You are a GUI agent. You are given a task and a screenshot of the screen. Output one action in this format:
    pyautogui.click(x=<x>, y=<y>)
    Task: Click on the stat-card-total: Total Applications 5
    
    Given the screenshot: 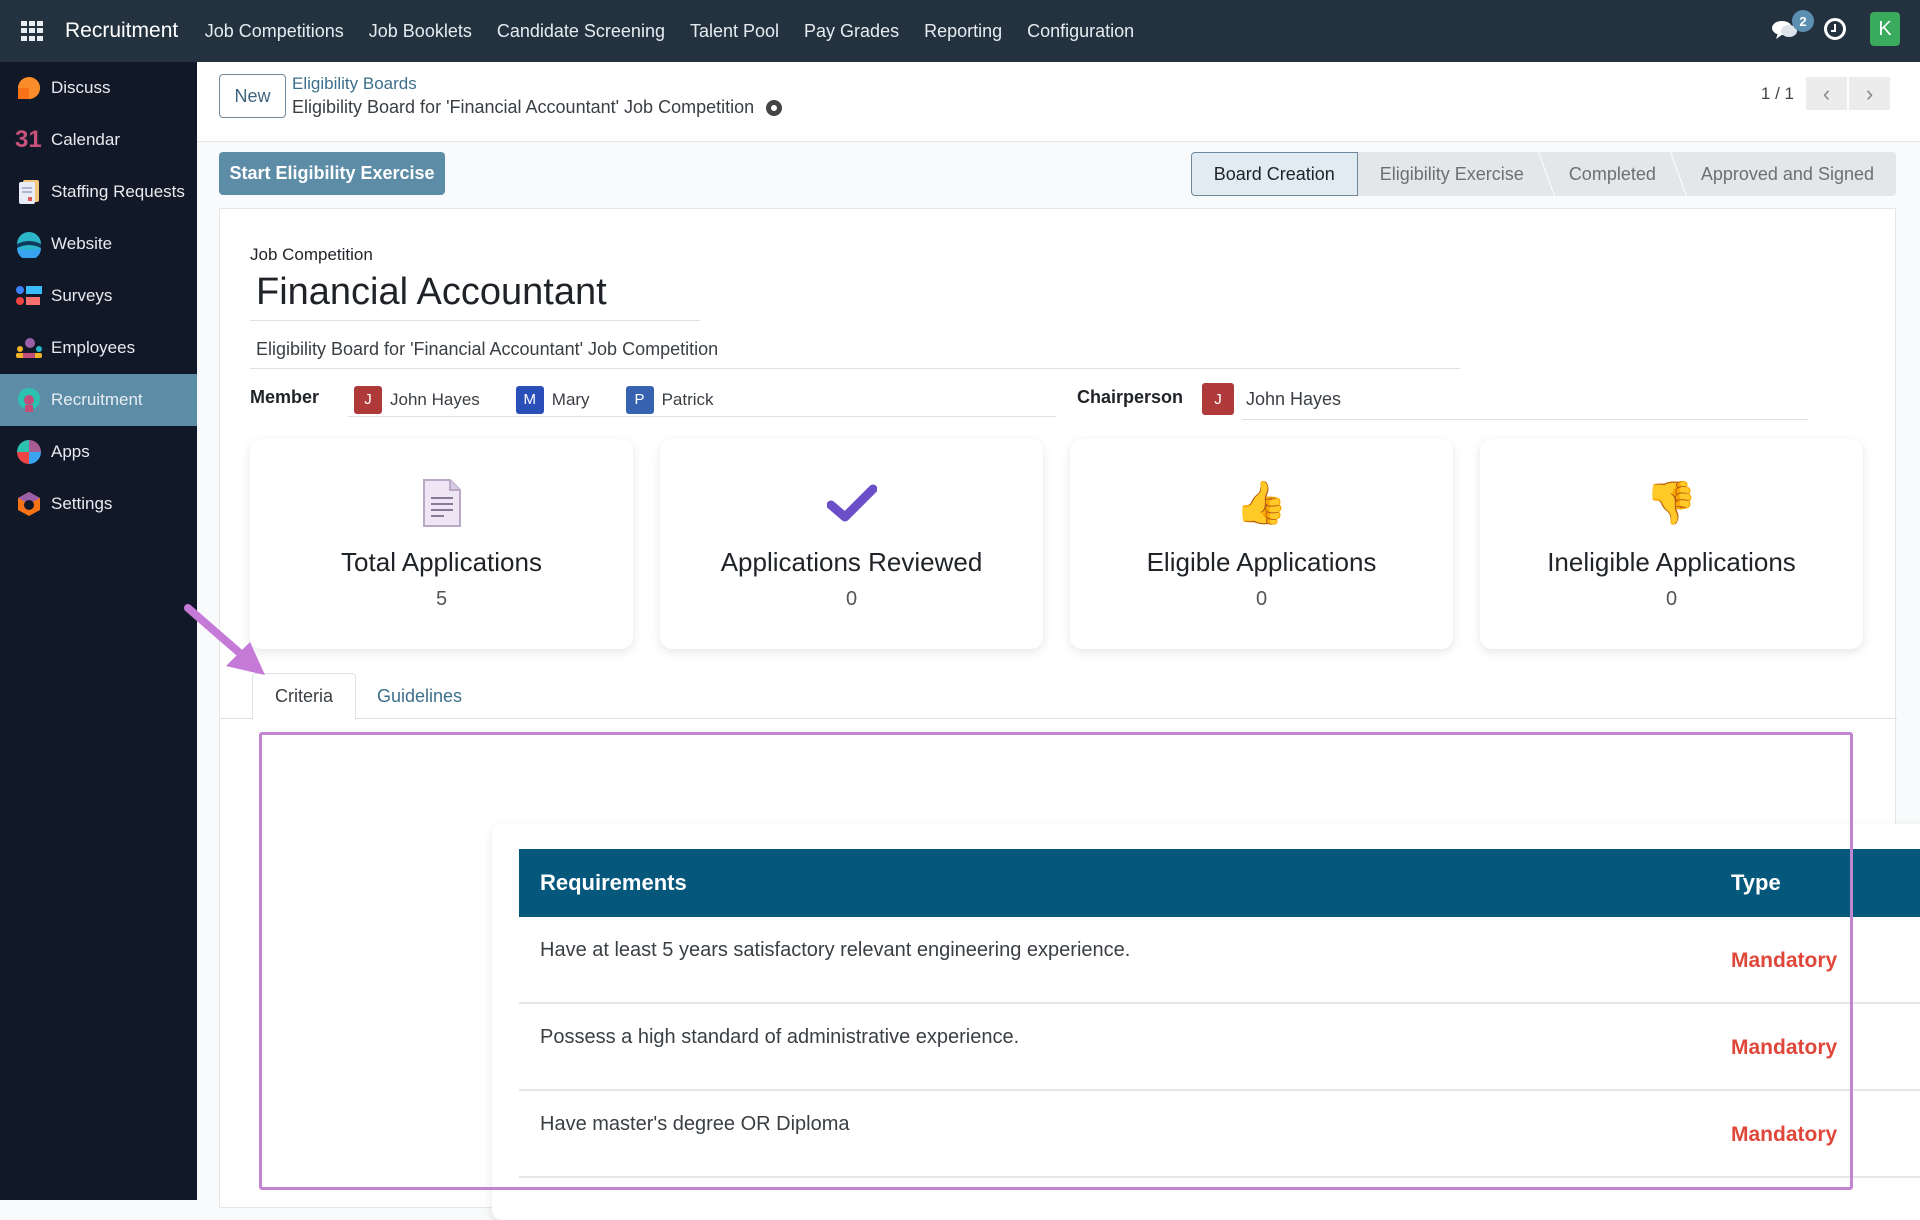 What is the action you would take?
    pyautogui.click(x=441, y=544)
    